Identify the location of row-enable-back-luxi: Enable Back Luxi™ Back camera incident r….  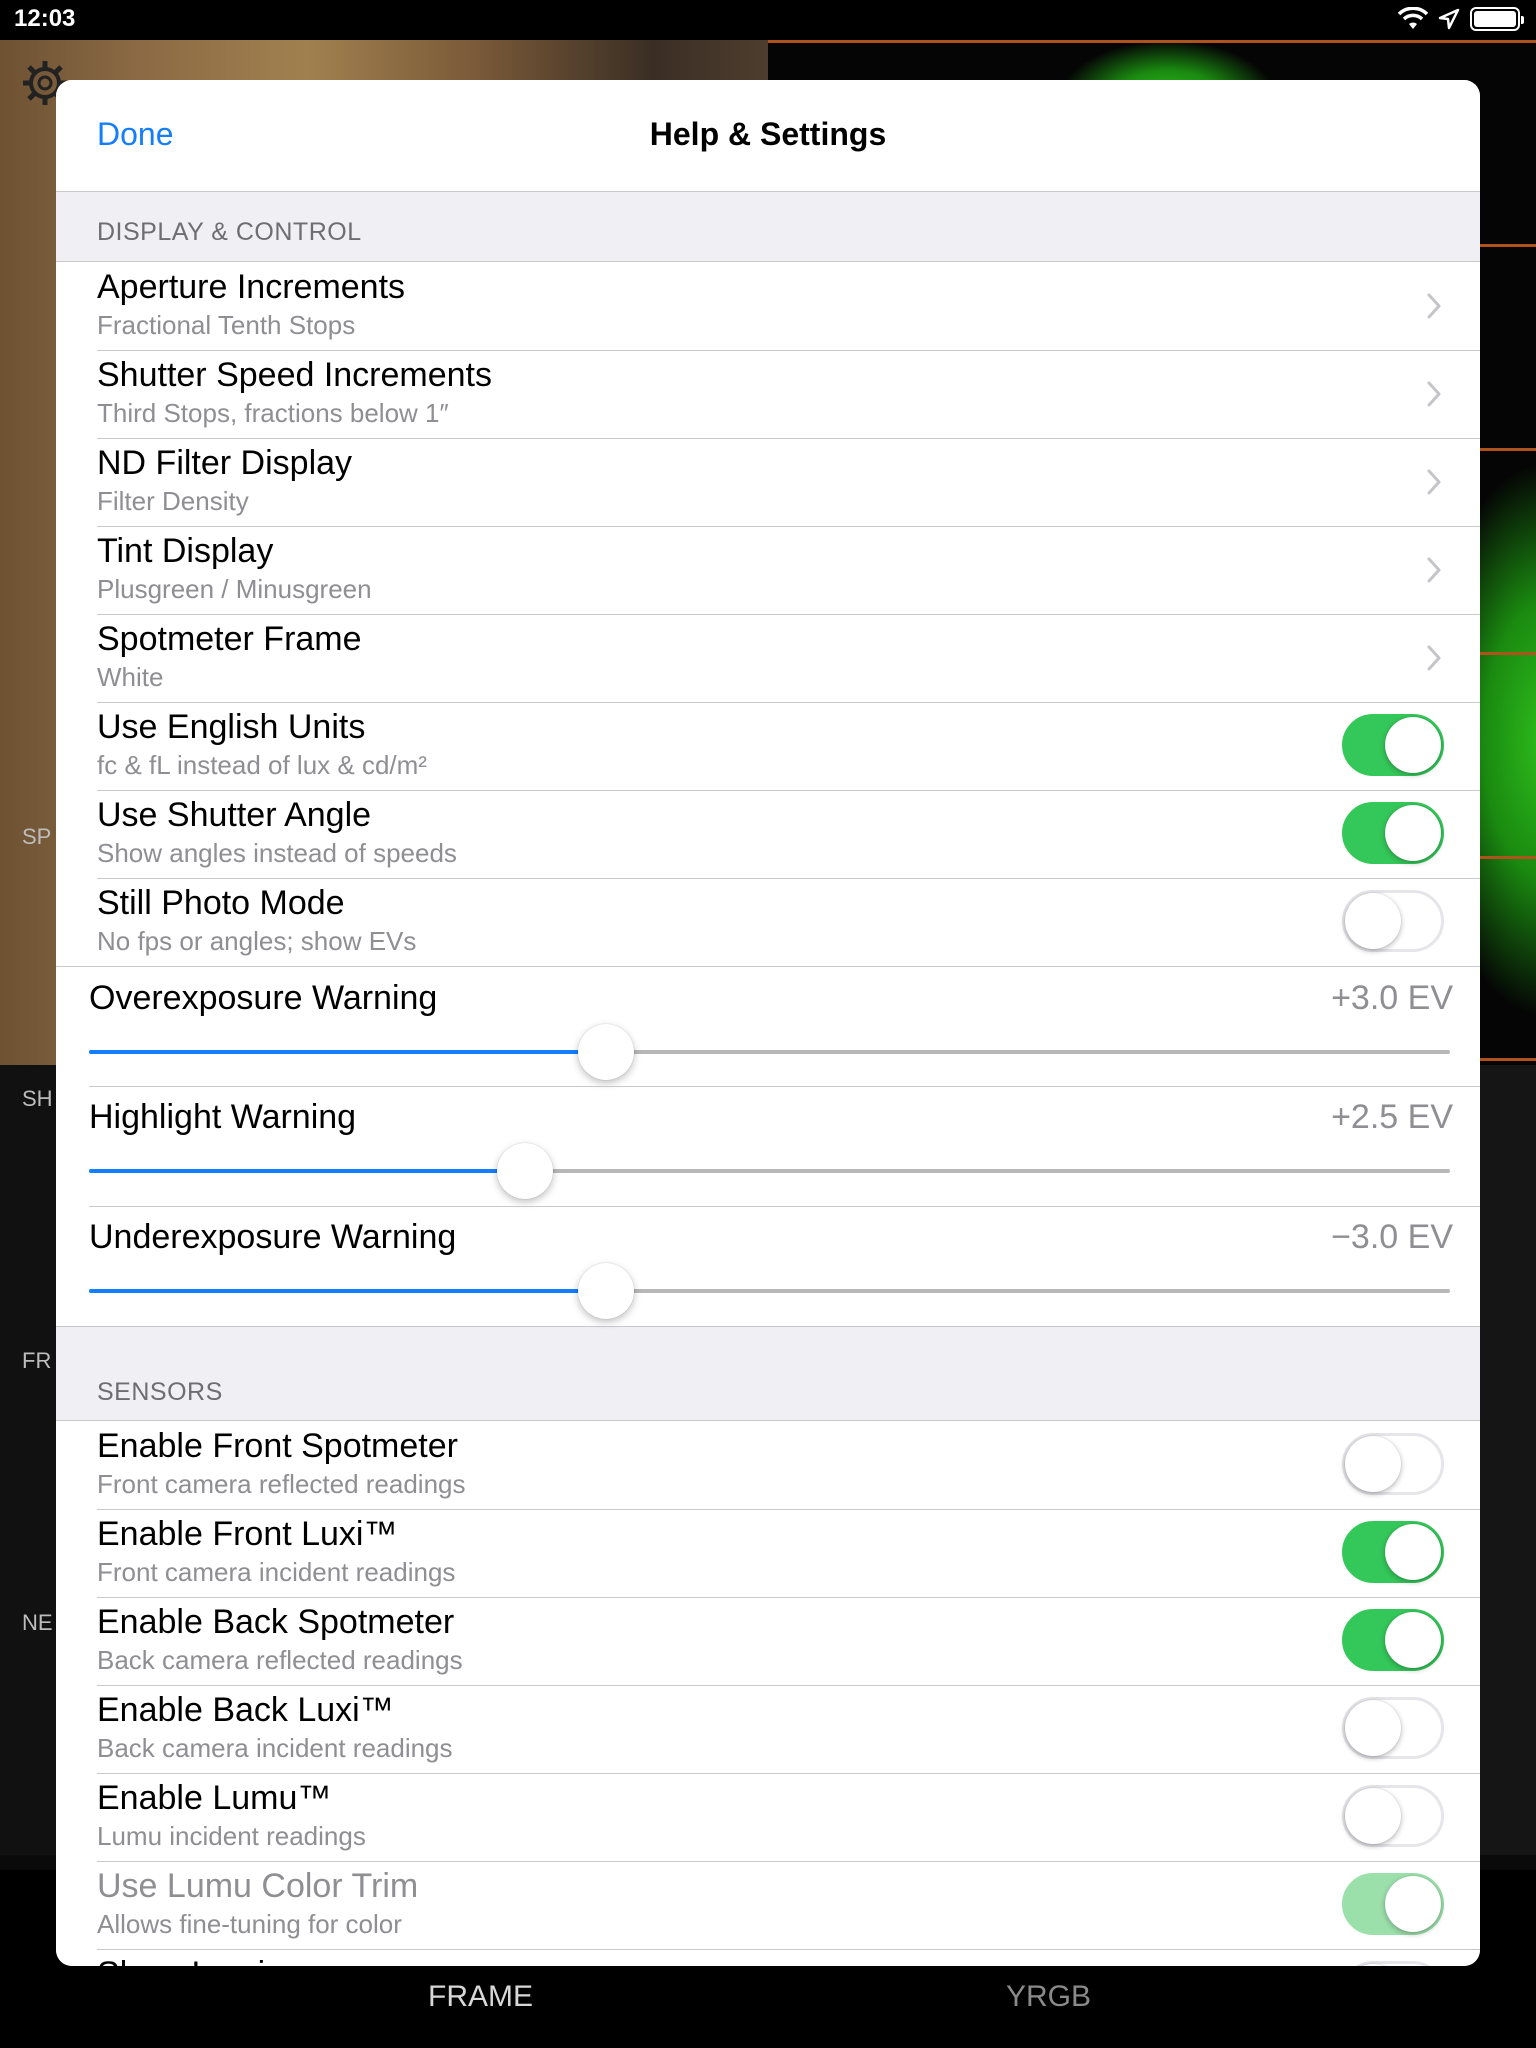
(768, 1729).